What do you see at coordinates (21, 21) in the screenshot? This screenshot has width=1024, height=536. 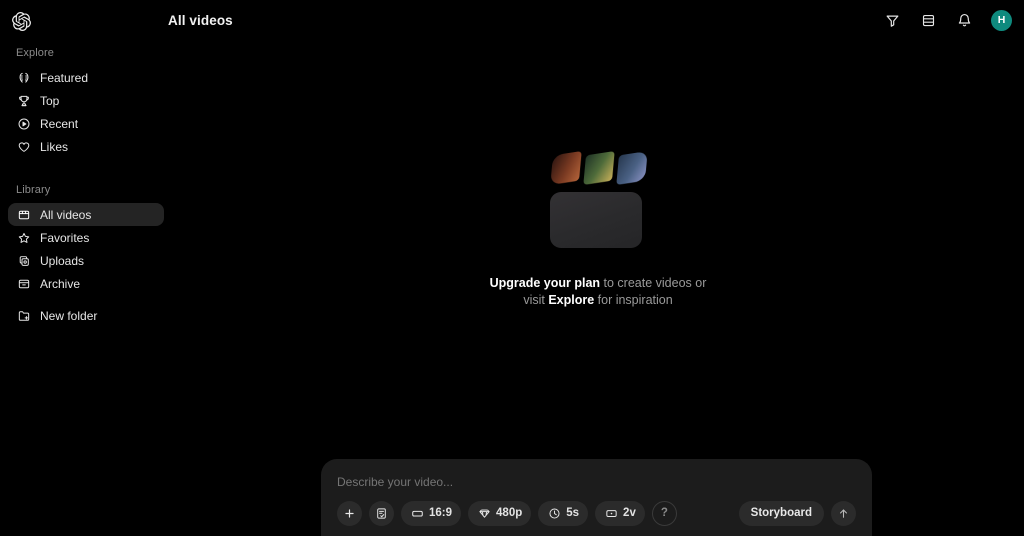 I see `openai-logo-icon` at bounding box center [21, 21].